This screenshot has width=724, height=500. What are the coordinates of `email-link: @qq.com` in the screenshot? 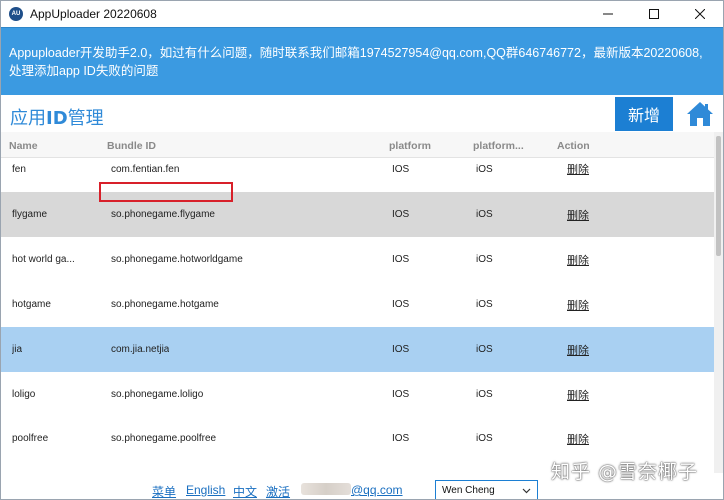 It's located at (377, 490).